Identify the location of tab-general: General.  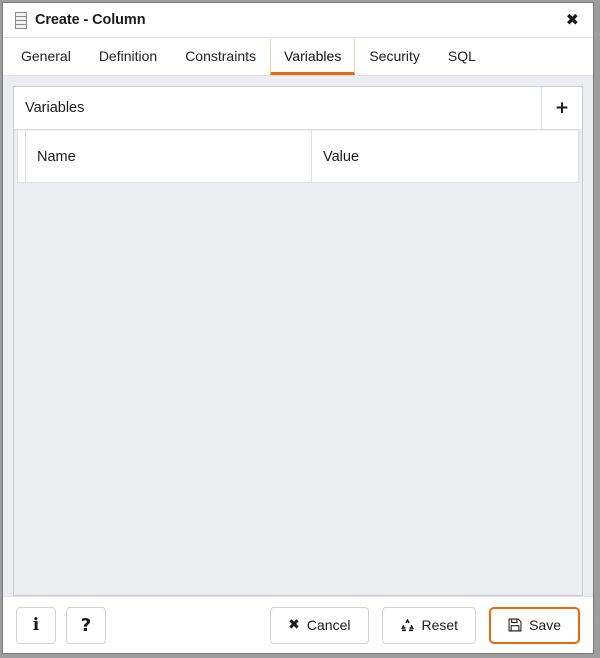
(46, 56).